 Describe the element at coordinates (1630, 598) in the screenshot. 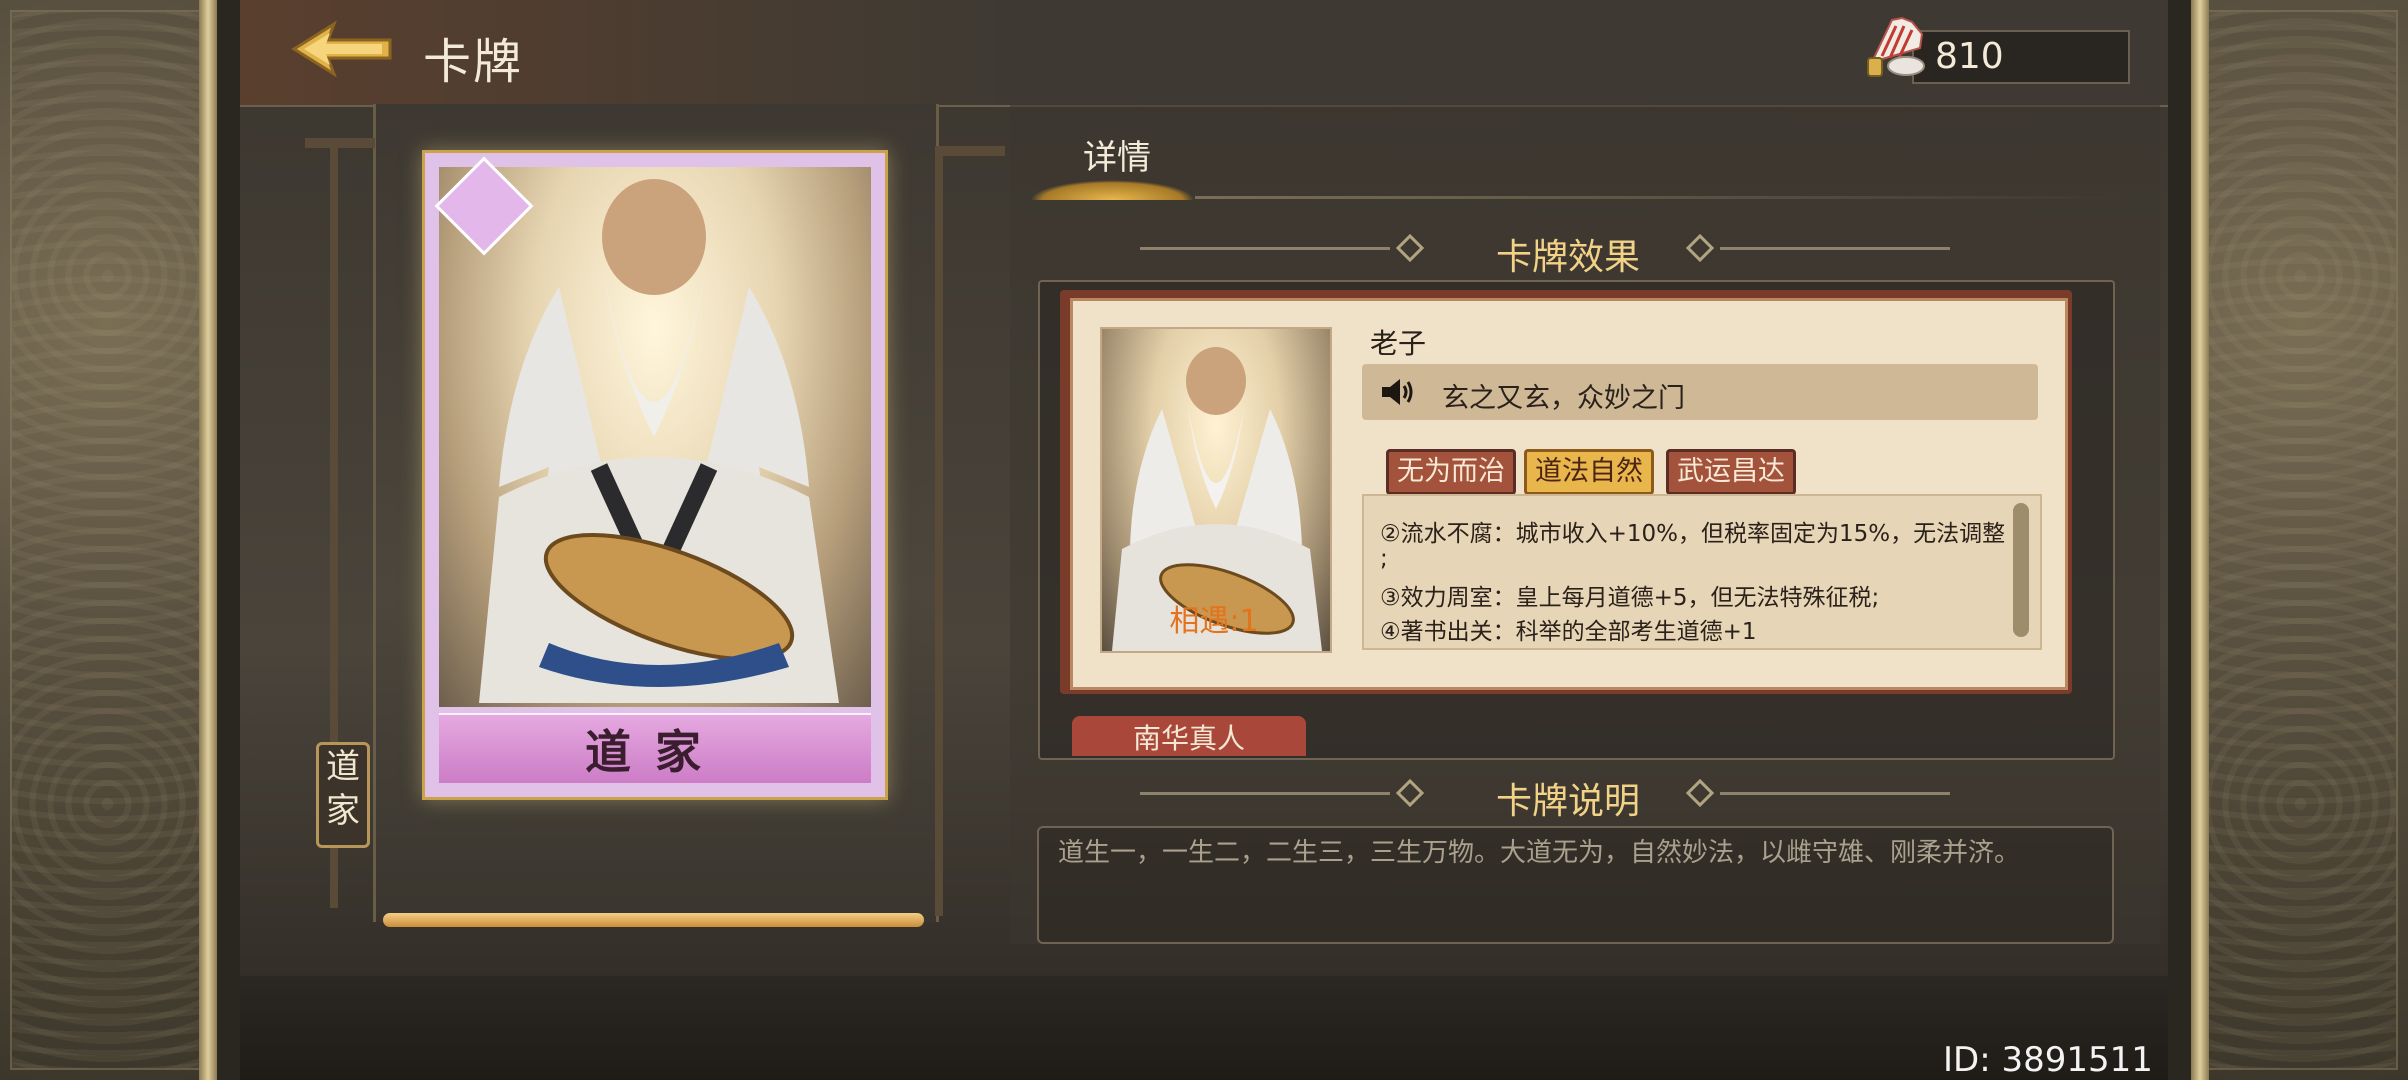

I see `effect-line: ③效力周室：皇上每月道德+5，但无法特殊征税;` at that location.